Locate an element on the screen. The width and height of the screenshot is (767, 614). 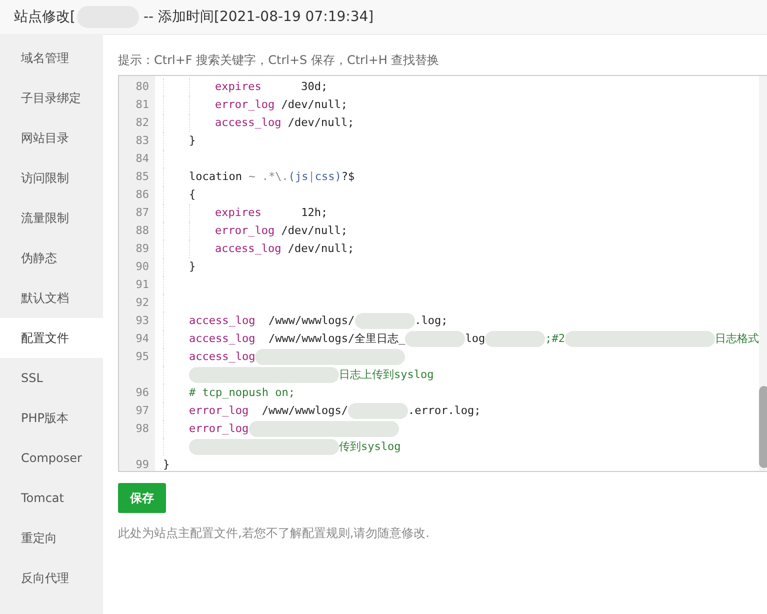
code-token: | is located at coordinates (311, 177).